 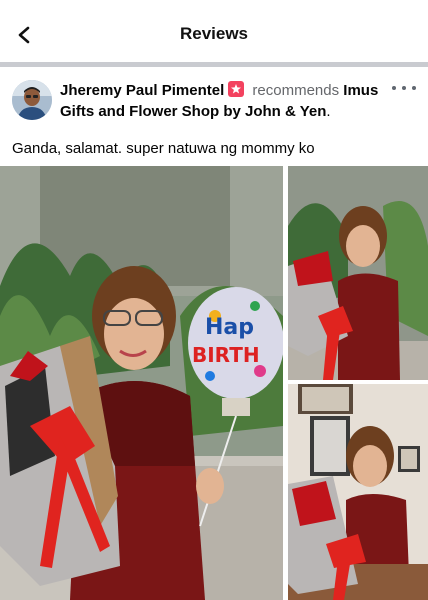 I want to click on photo-woman-holding-bouquet, so click(x=358, y=273).